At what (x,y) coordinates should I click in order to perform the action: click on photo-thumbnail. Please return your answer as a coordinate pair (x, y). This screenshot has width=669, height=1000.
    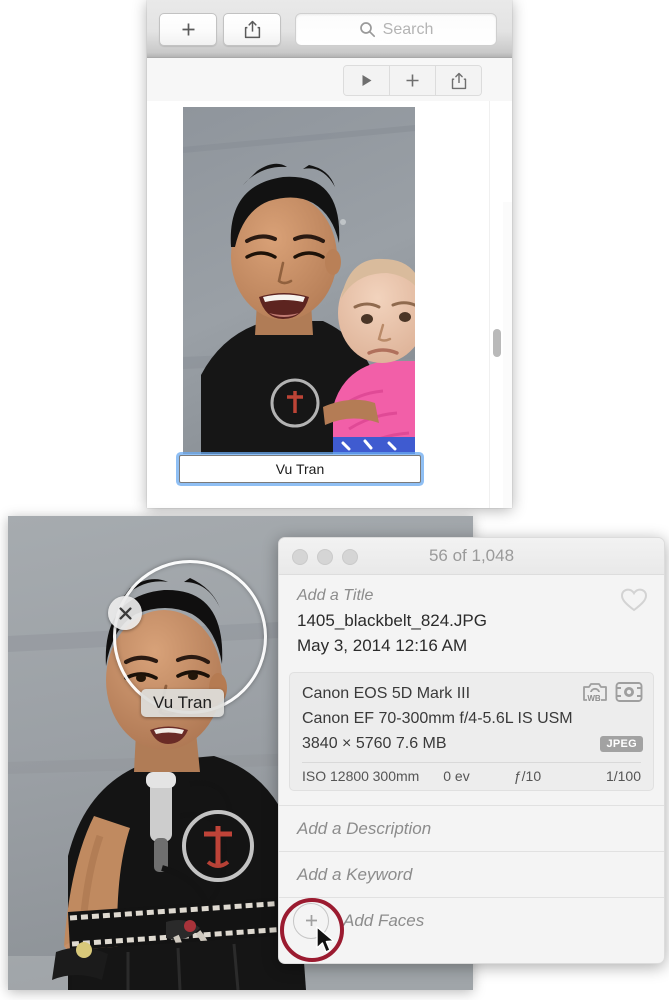
    Looking at the image, I should click on (299, 280).